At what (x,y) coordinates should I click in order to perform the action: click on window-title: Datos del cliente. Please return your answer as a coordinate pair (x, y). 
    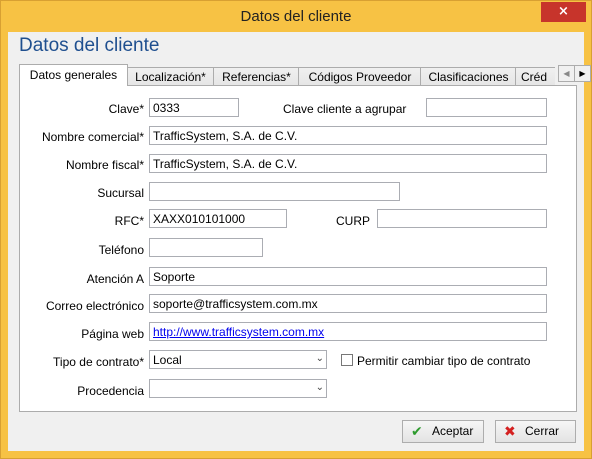
    Looking at the image, I should click on (296, 16).